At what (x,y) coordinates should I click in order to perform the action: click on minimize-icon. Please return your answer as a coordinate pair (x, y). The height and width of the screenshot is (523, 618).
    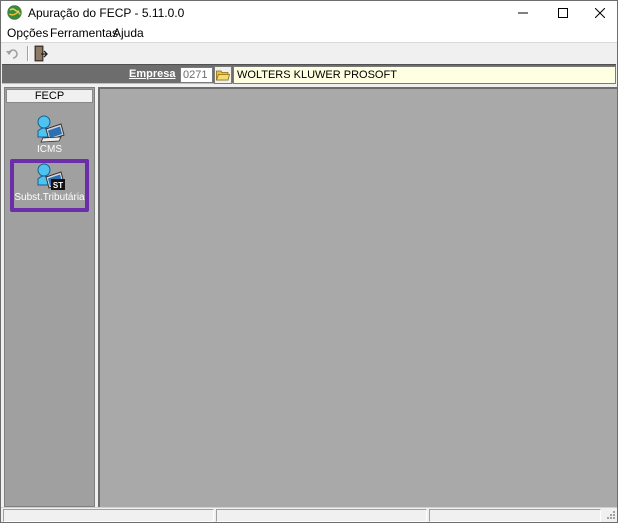
    Looking at the image, I should click on (523, 13).